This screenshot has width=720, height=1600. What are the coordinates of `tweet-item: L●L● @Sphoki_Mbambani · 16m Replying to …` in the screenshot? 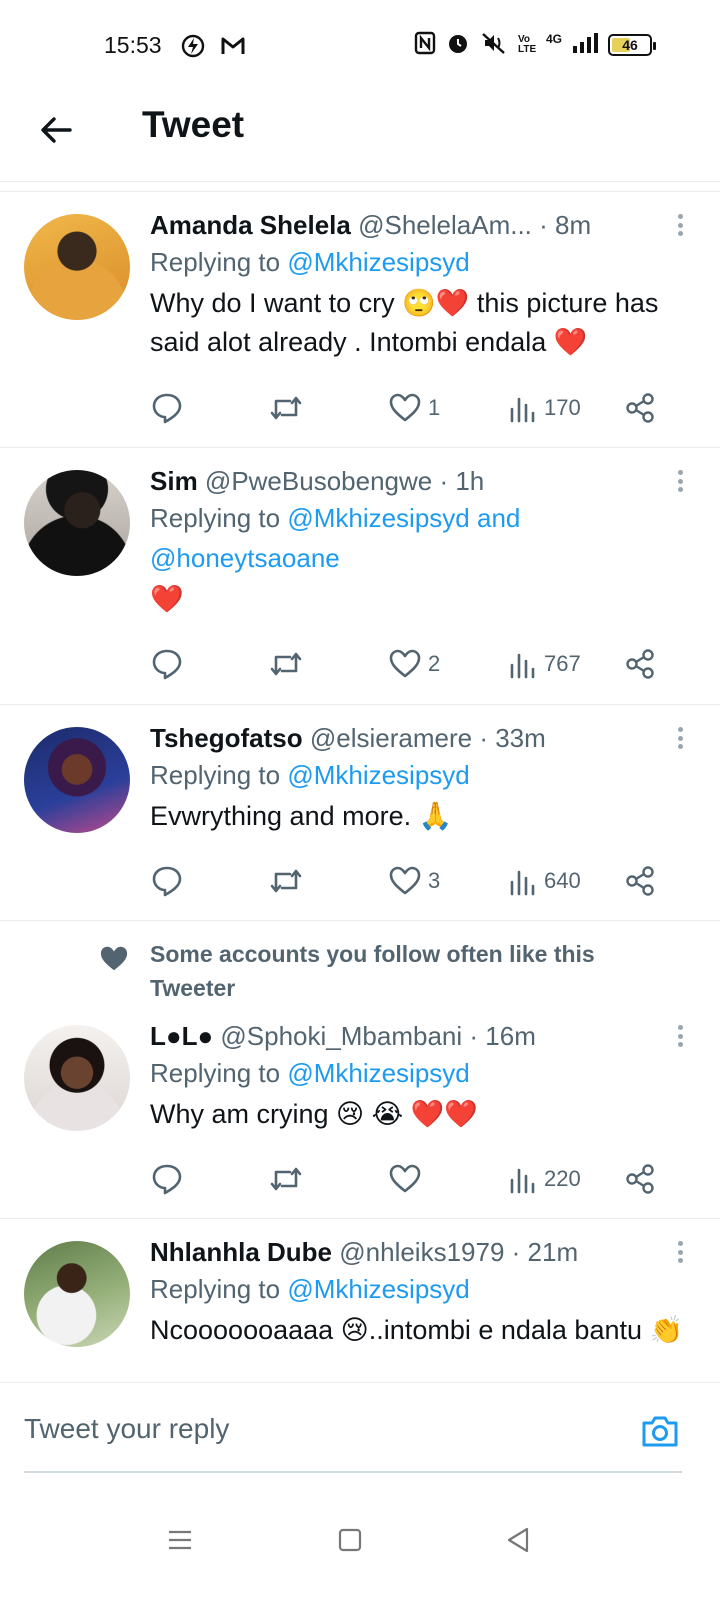 It's located at (360, 1118).